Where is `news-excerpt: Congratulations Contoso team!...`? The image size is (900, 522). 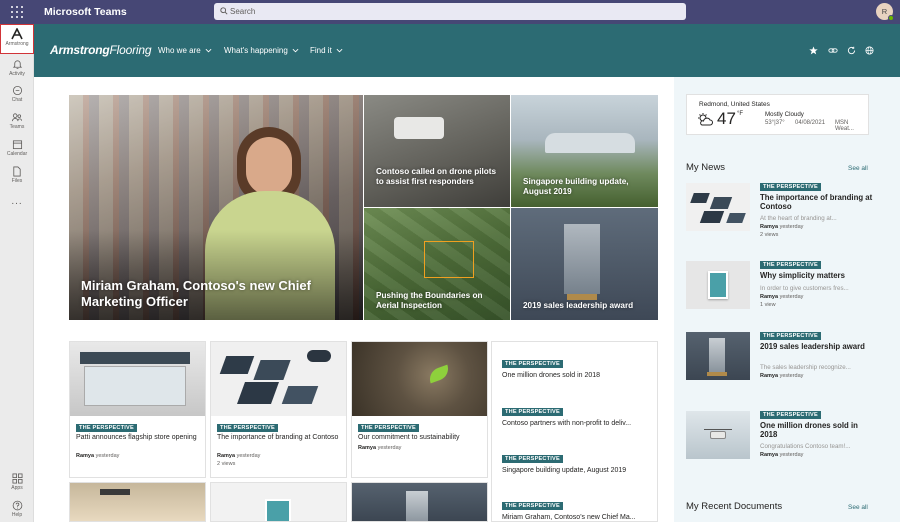
news-excerpt: Congratulations Contoso team!... is located at coordinates (805, 446).